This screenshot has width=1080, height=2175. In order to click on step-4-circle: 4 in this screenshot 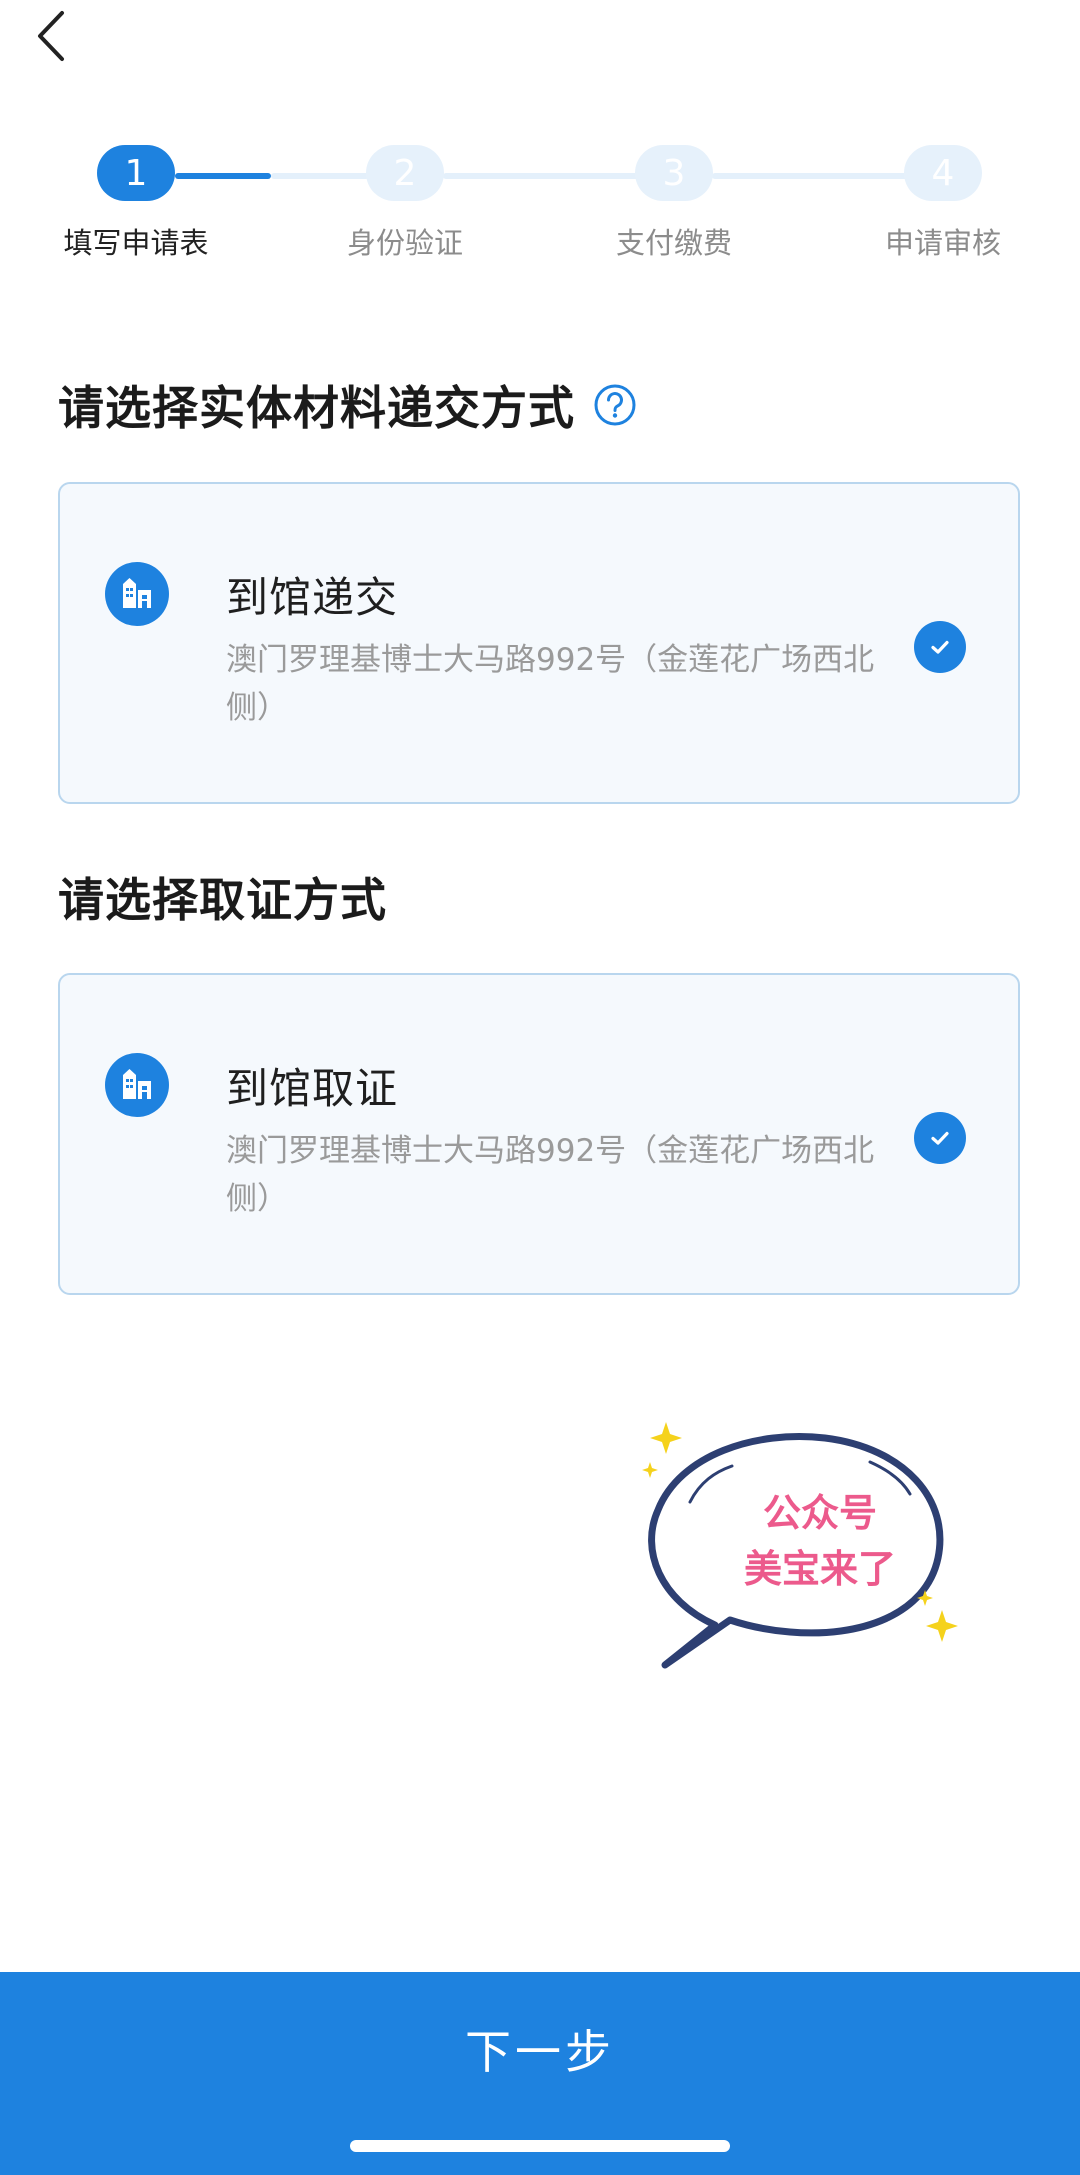, I will do `click(943, 173)`.